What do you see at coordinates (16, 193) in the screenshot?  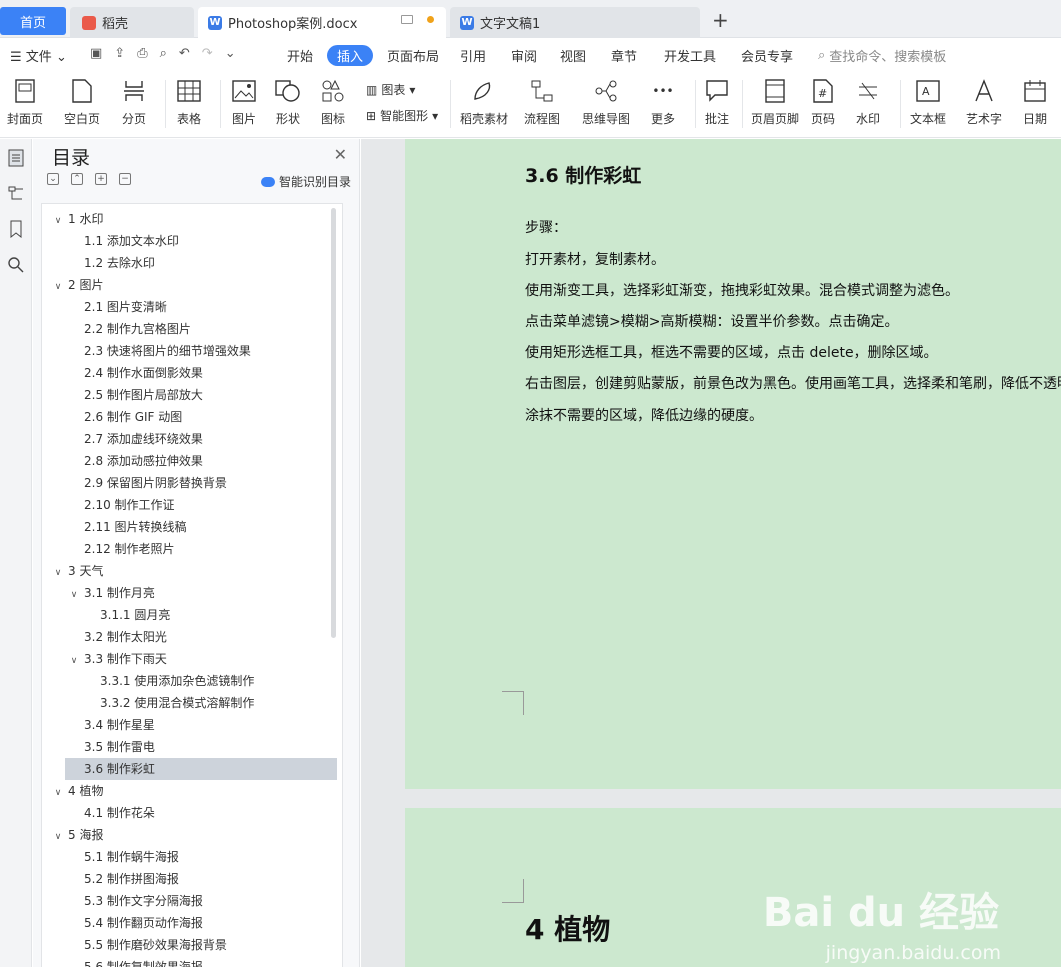 I see `chapter-nav-icon` at bounding box center [16, 193].